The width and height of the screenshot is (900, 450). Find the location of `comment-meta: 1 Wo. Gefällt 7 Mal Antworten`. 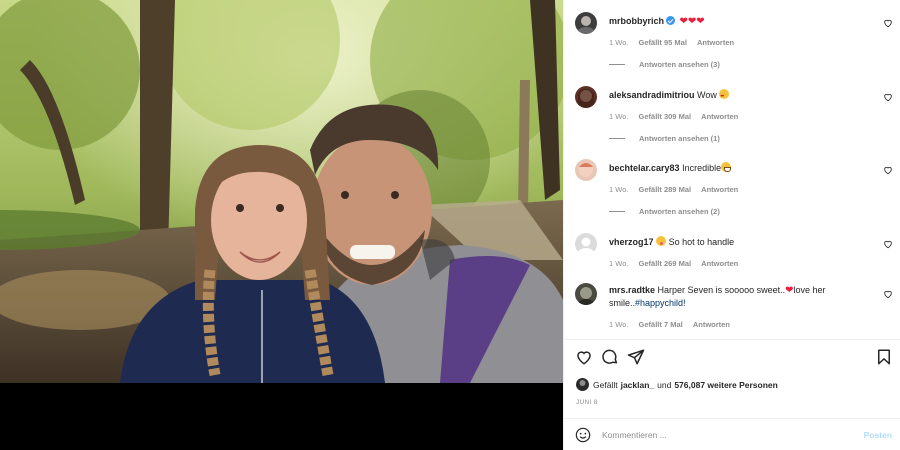

comment-meta: 1 Wo. Gefällt 7 Mal Antworten is located at coordinates (673, 324).